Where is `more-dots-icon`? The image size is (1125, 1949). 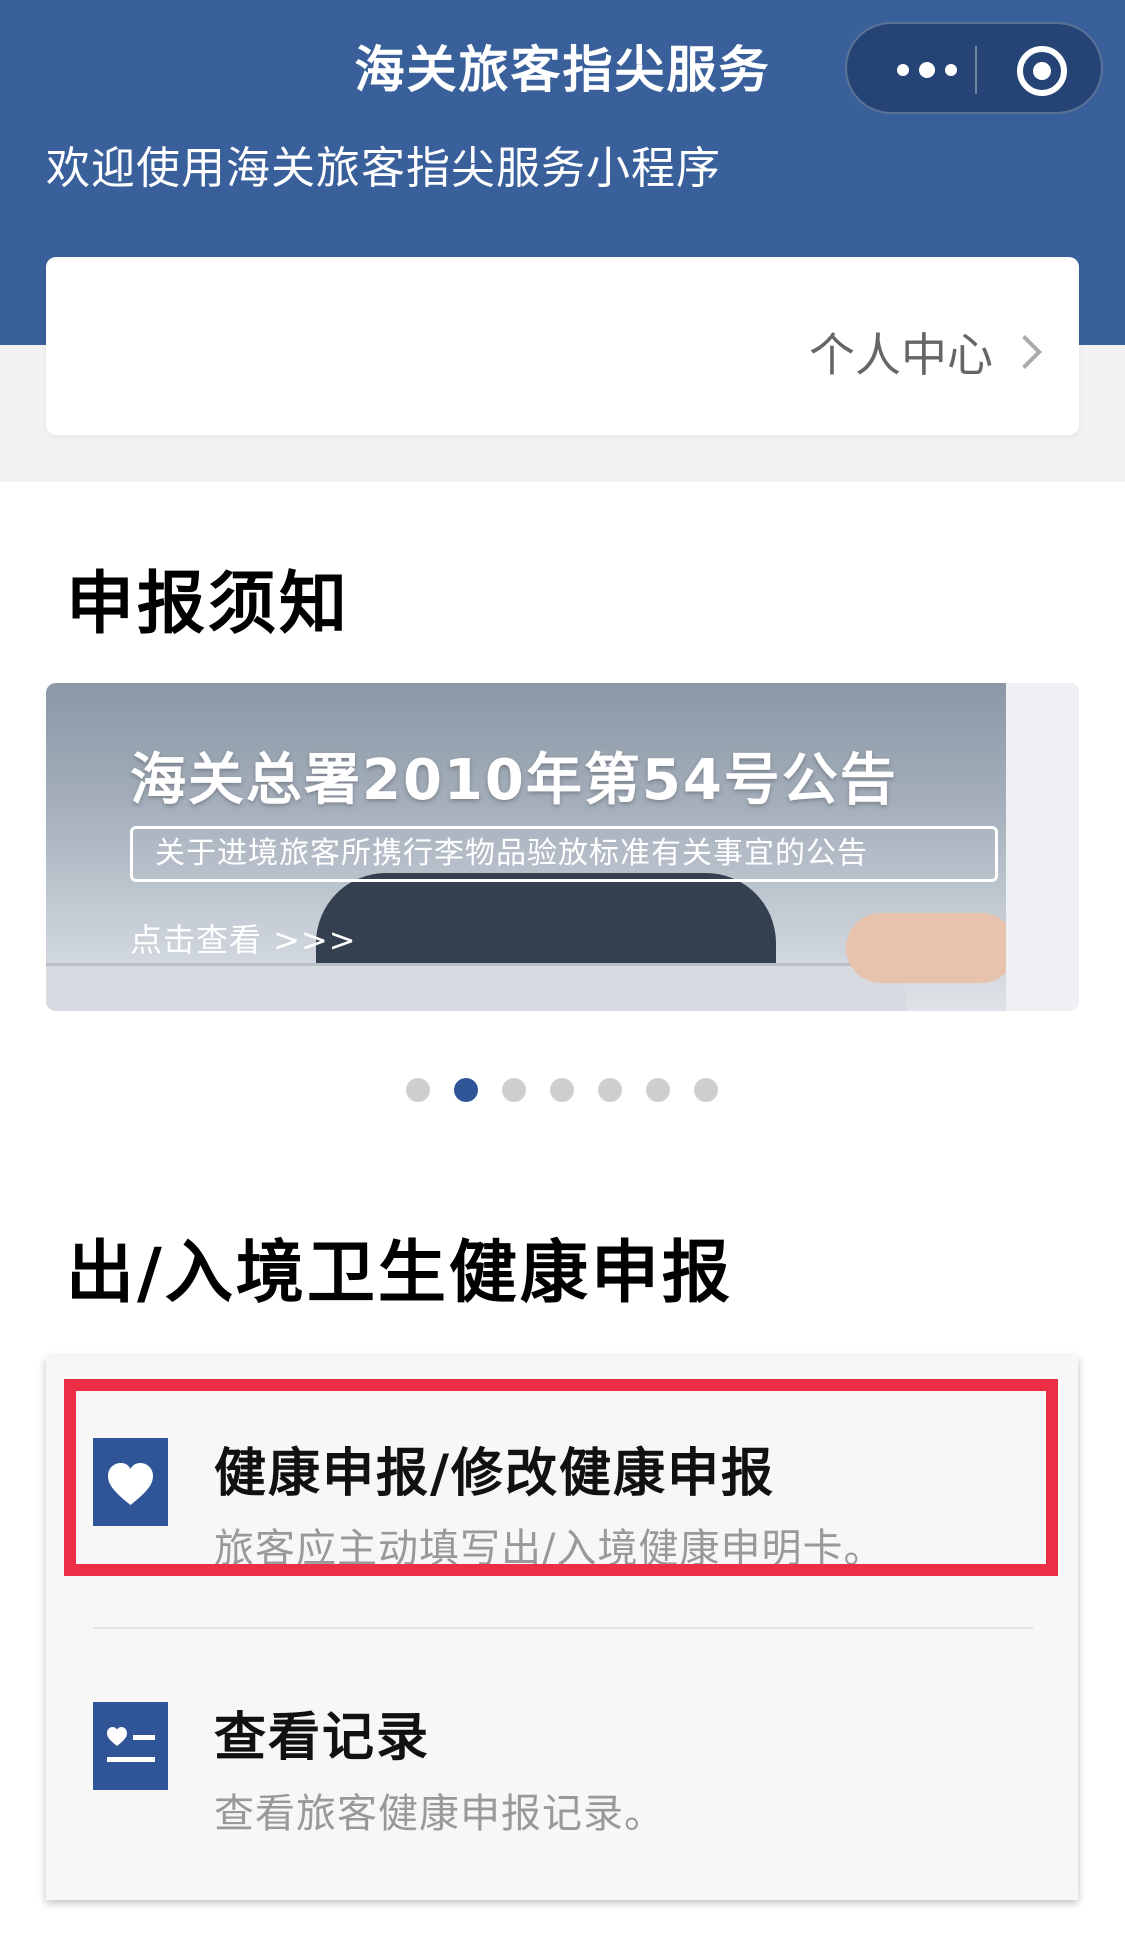
more-dots-icon is located at coordinates (927, 70).